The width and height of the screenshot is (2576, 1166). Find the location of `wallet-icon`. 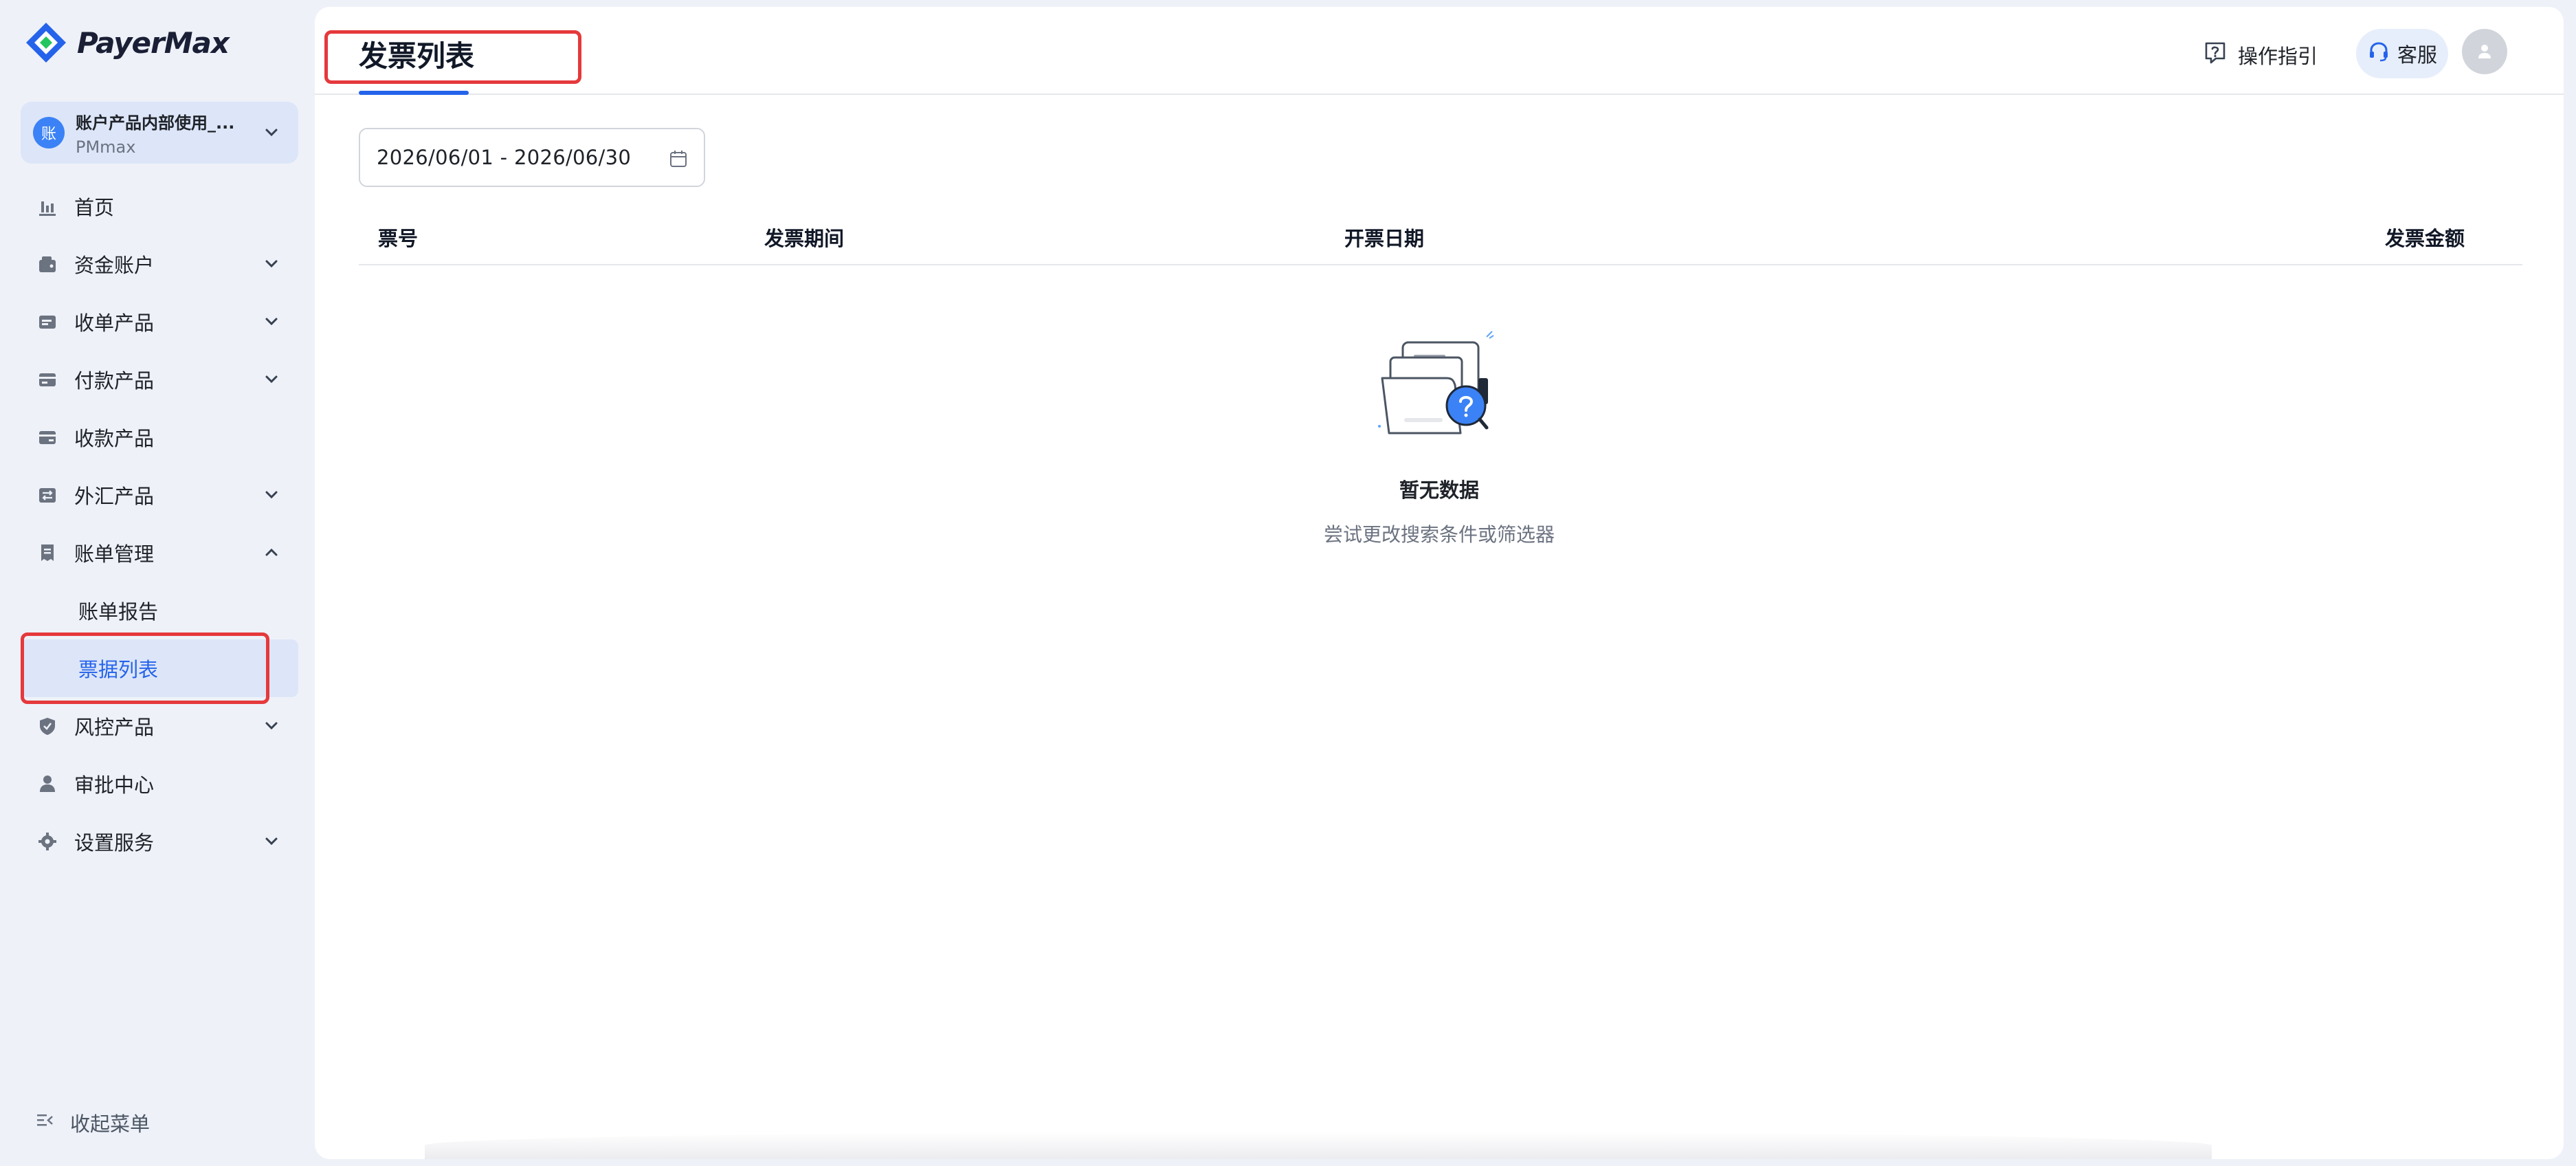

wallet-icon is located at coordinates (47, 264).